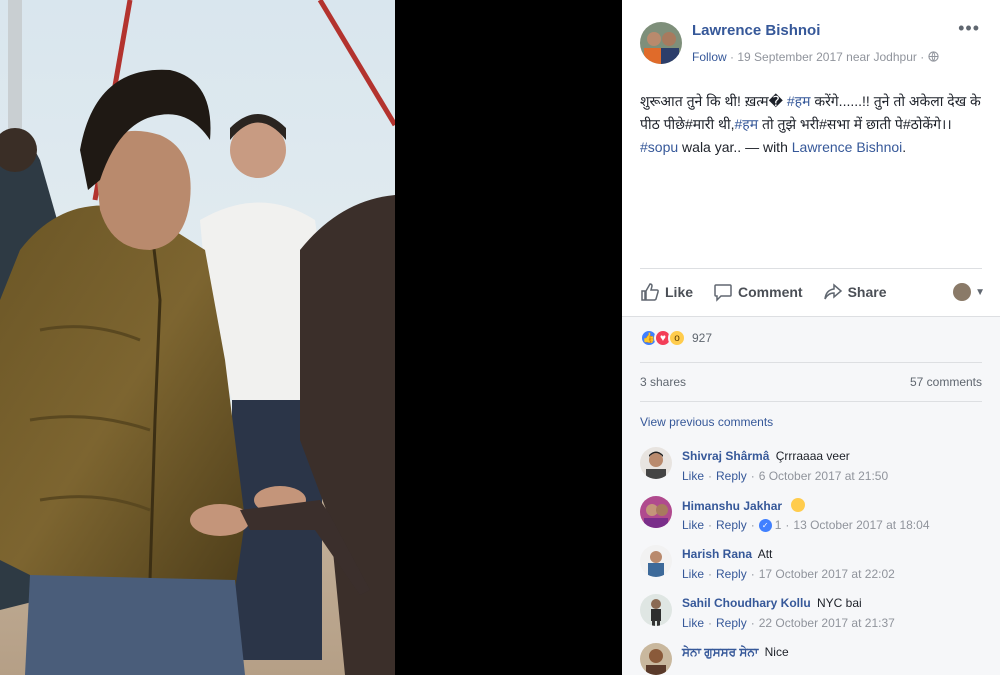  I want to click on hashtag-link-3: #sopu, so click(659, 147).